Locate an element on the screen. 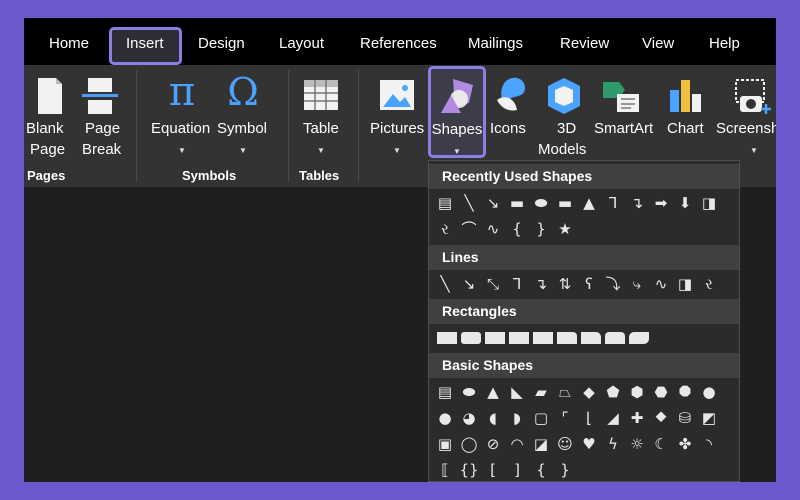 This screenshot has height=500, width=800. cross-shape: ✚ is located at coordinates (637, 418).